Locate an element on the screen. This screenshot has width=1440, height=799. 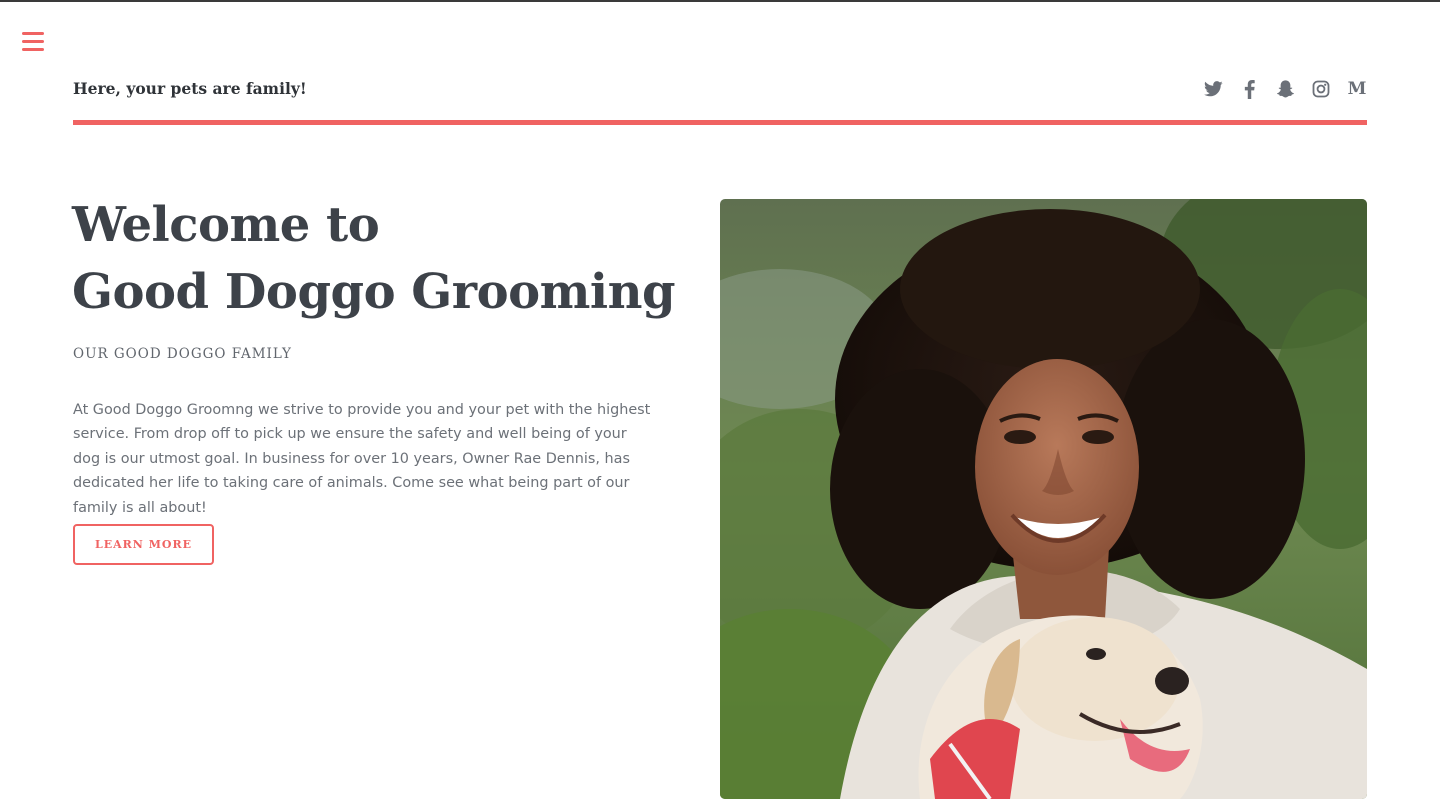
learn-more-button: LEARN MORE is located at coordinates (143, 544).